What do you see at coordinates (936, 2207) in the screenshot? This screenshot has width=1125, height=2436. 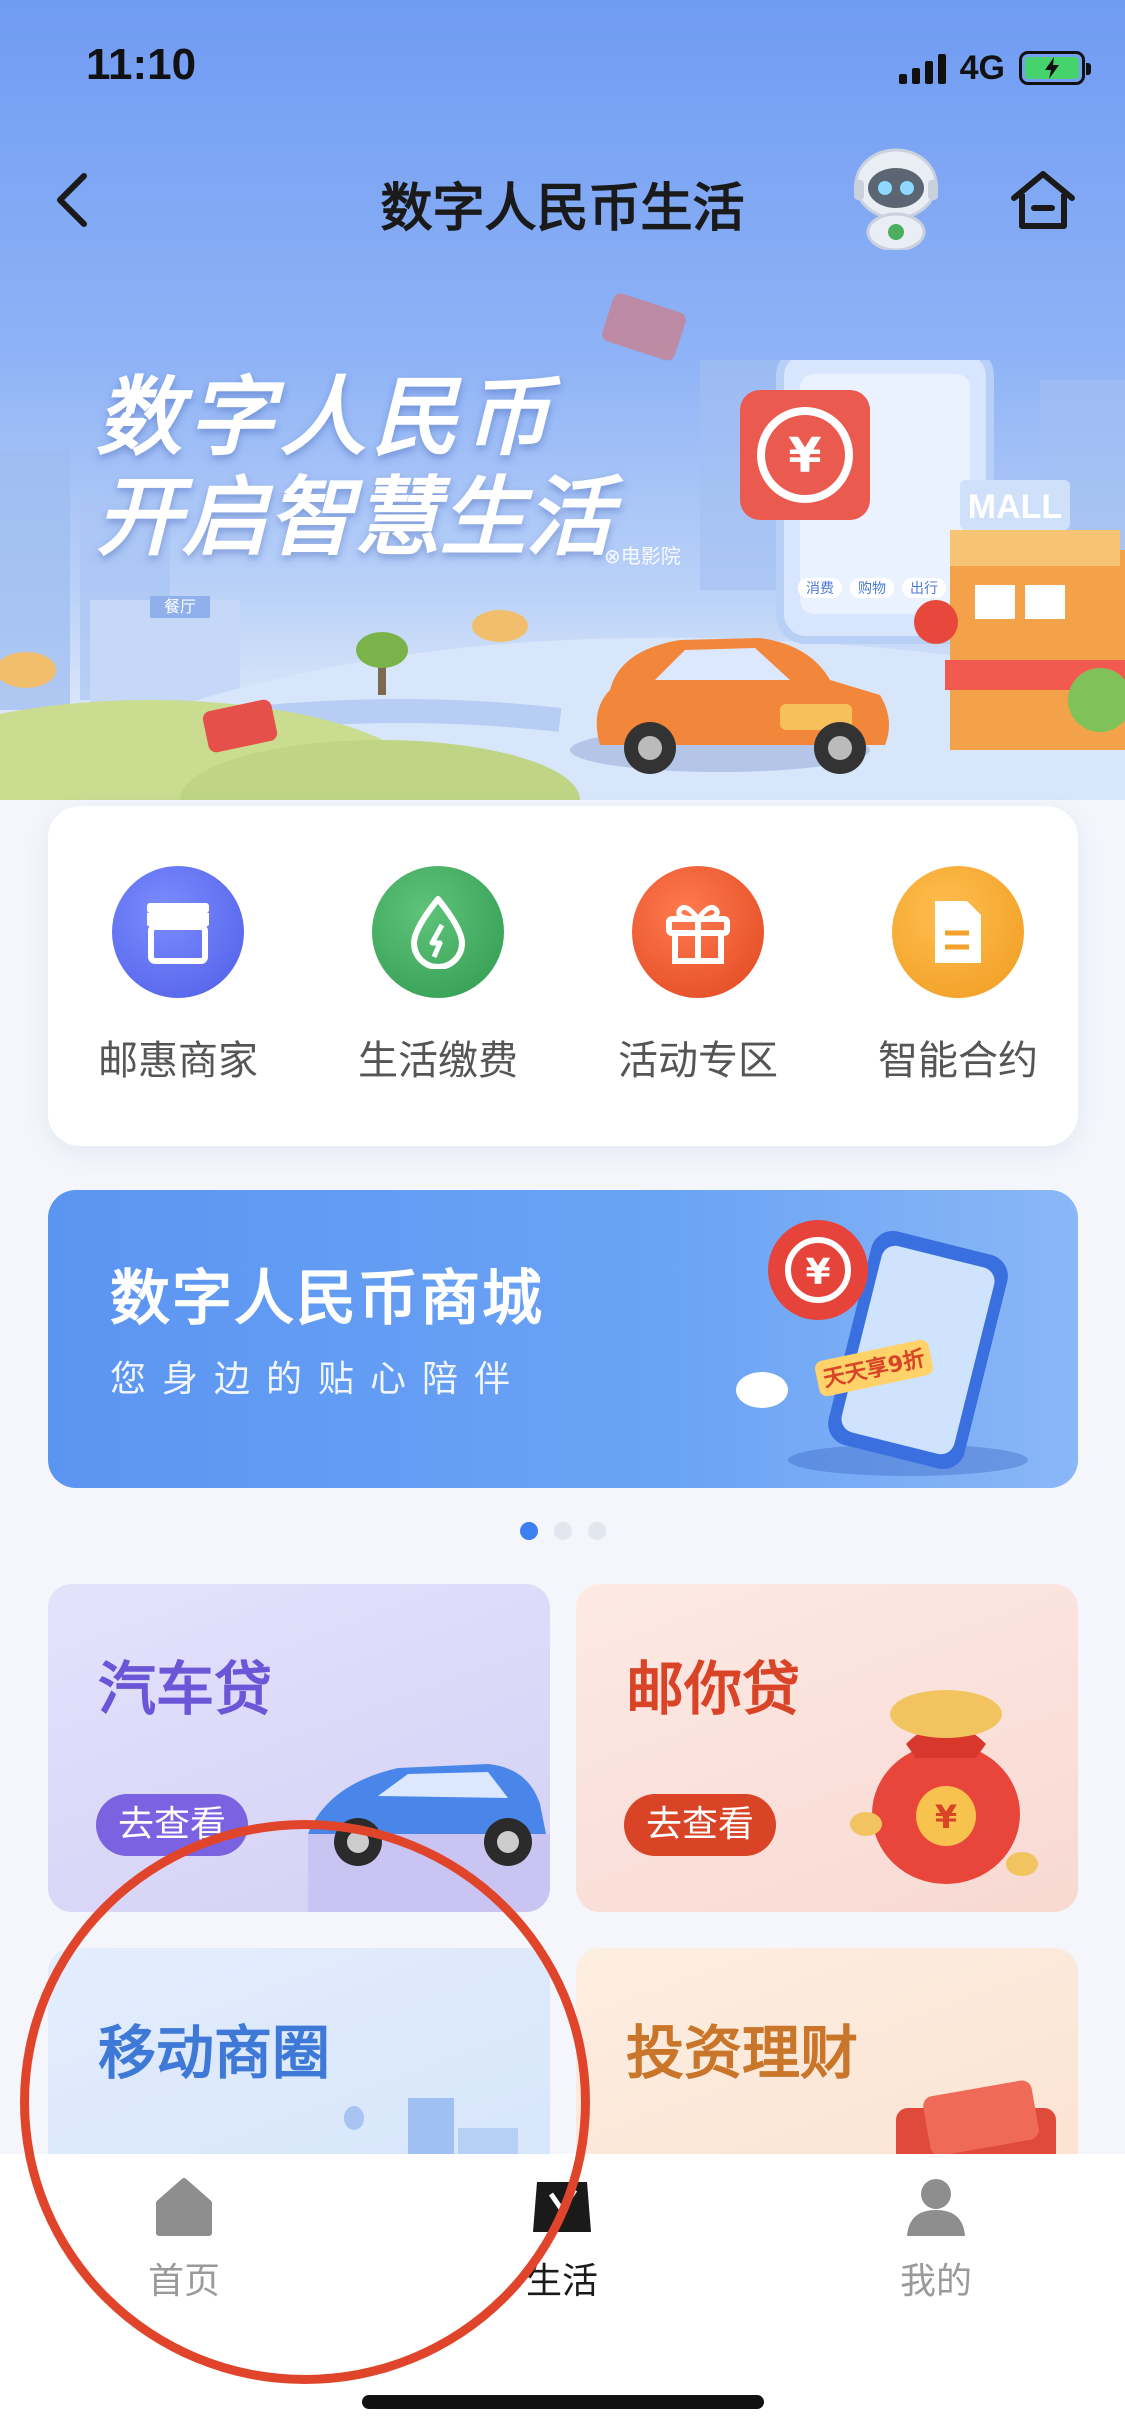 I see `profile-tab-icon` at bounding box center [936, 2207].